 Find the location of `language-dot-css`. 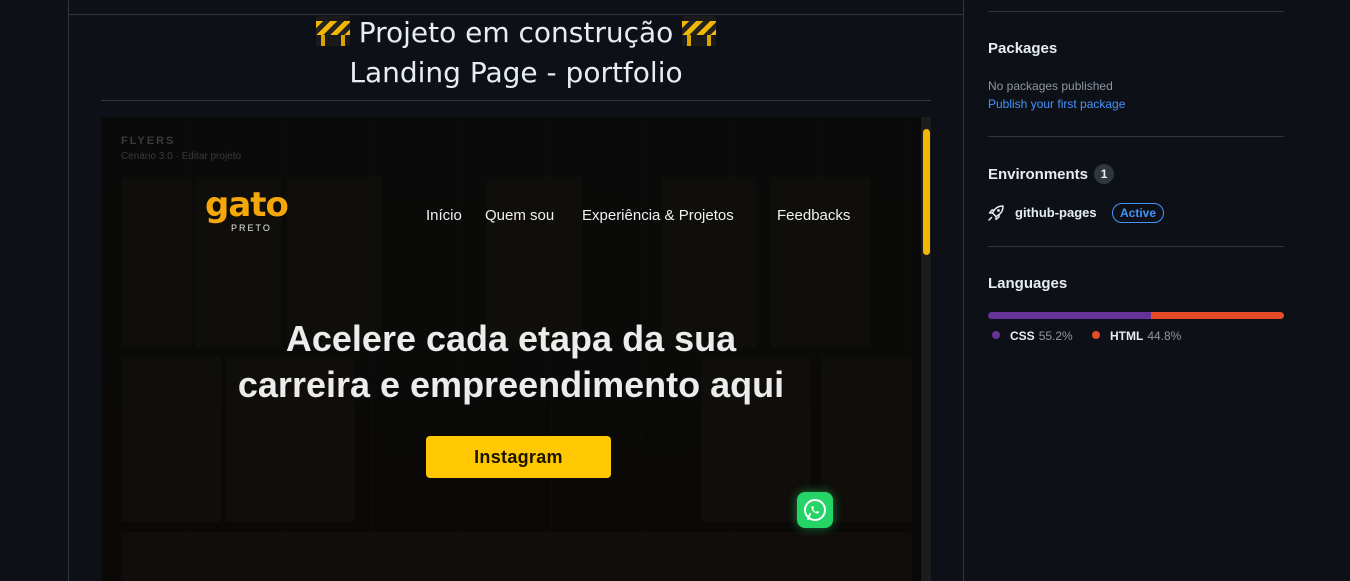

language-dot-css is located at coordinates (996, 335).